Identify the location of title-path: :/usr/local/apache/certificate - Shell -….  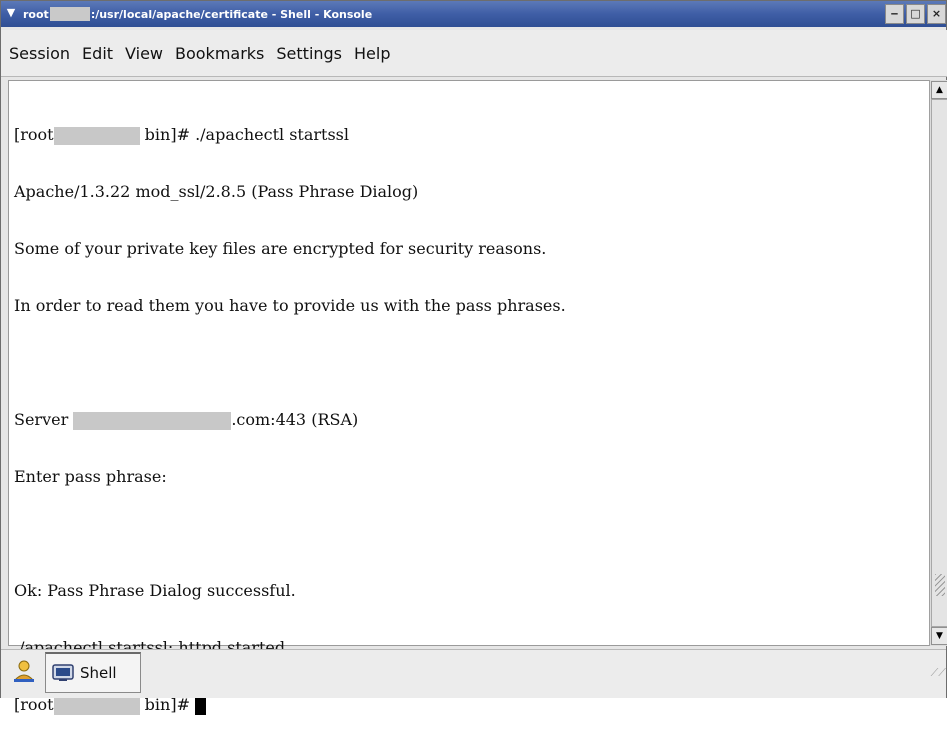
(231, 14).